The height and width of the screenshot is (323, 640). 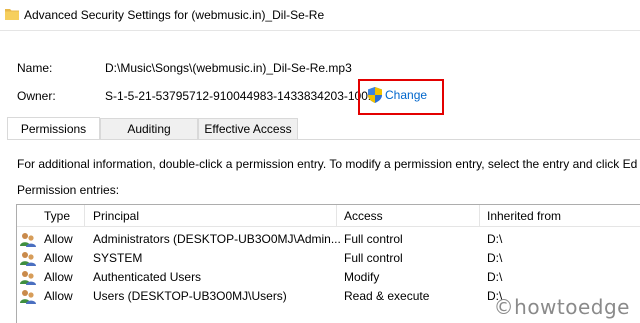 What do you see at coordinates (363, 216) in the screenshot?
I see `column-header-access: Access` at bounding box center [363, 216].